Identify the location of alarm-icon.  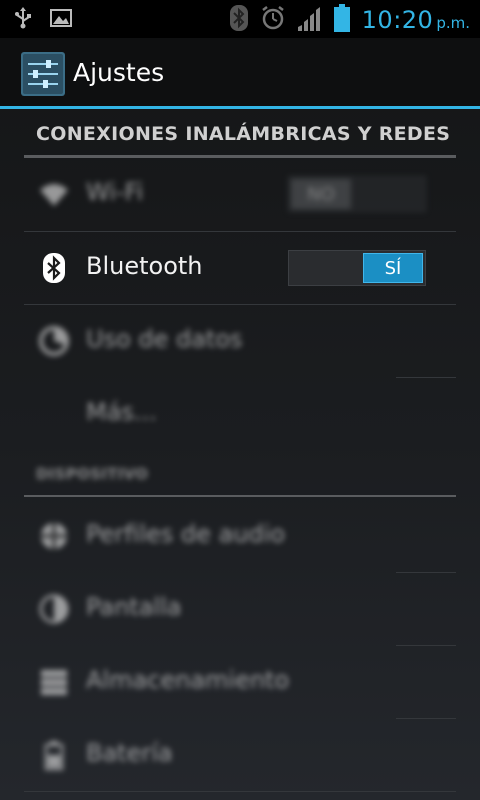
(273, 20).